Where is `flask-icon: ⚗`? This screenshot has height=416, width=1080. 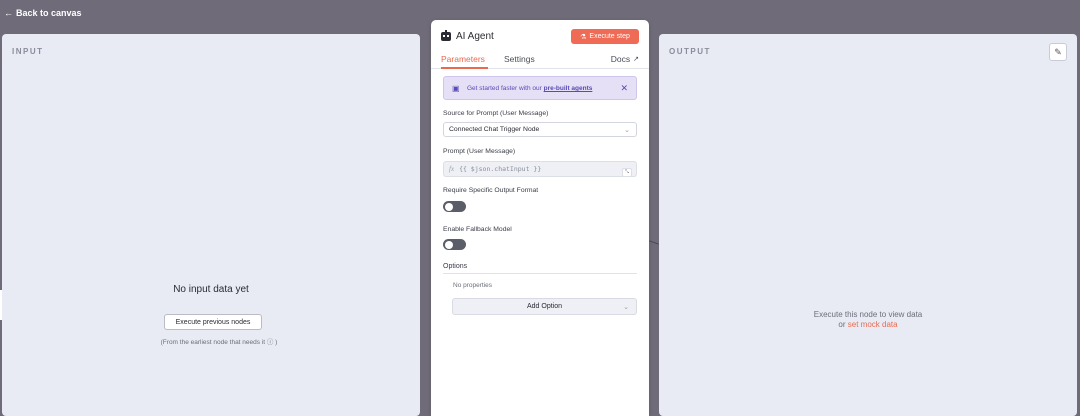
flask-icon: ⚗ is located at coordinates (583, 37).